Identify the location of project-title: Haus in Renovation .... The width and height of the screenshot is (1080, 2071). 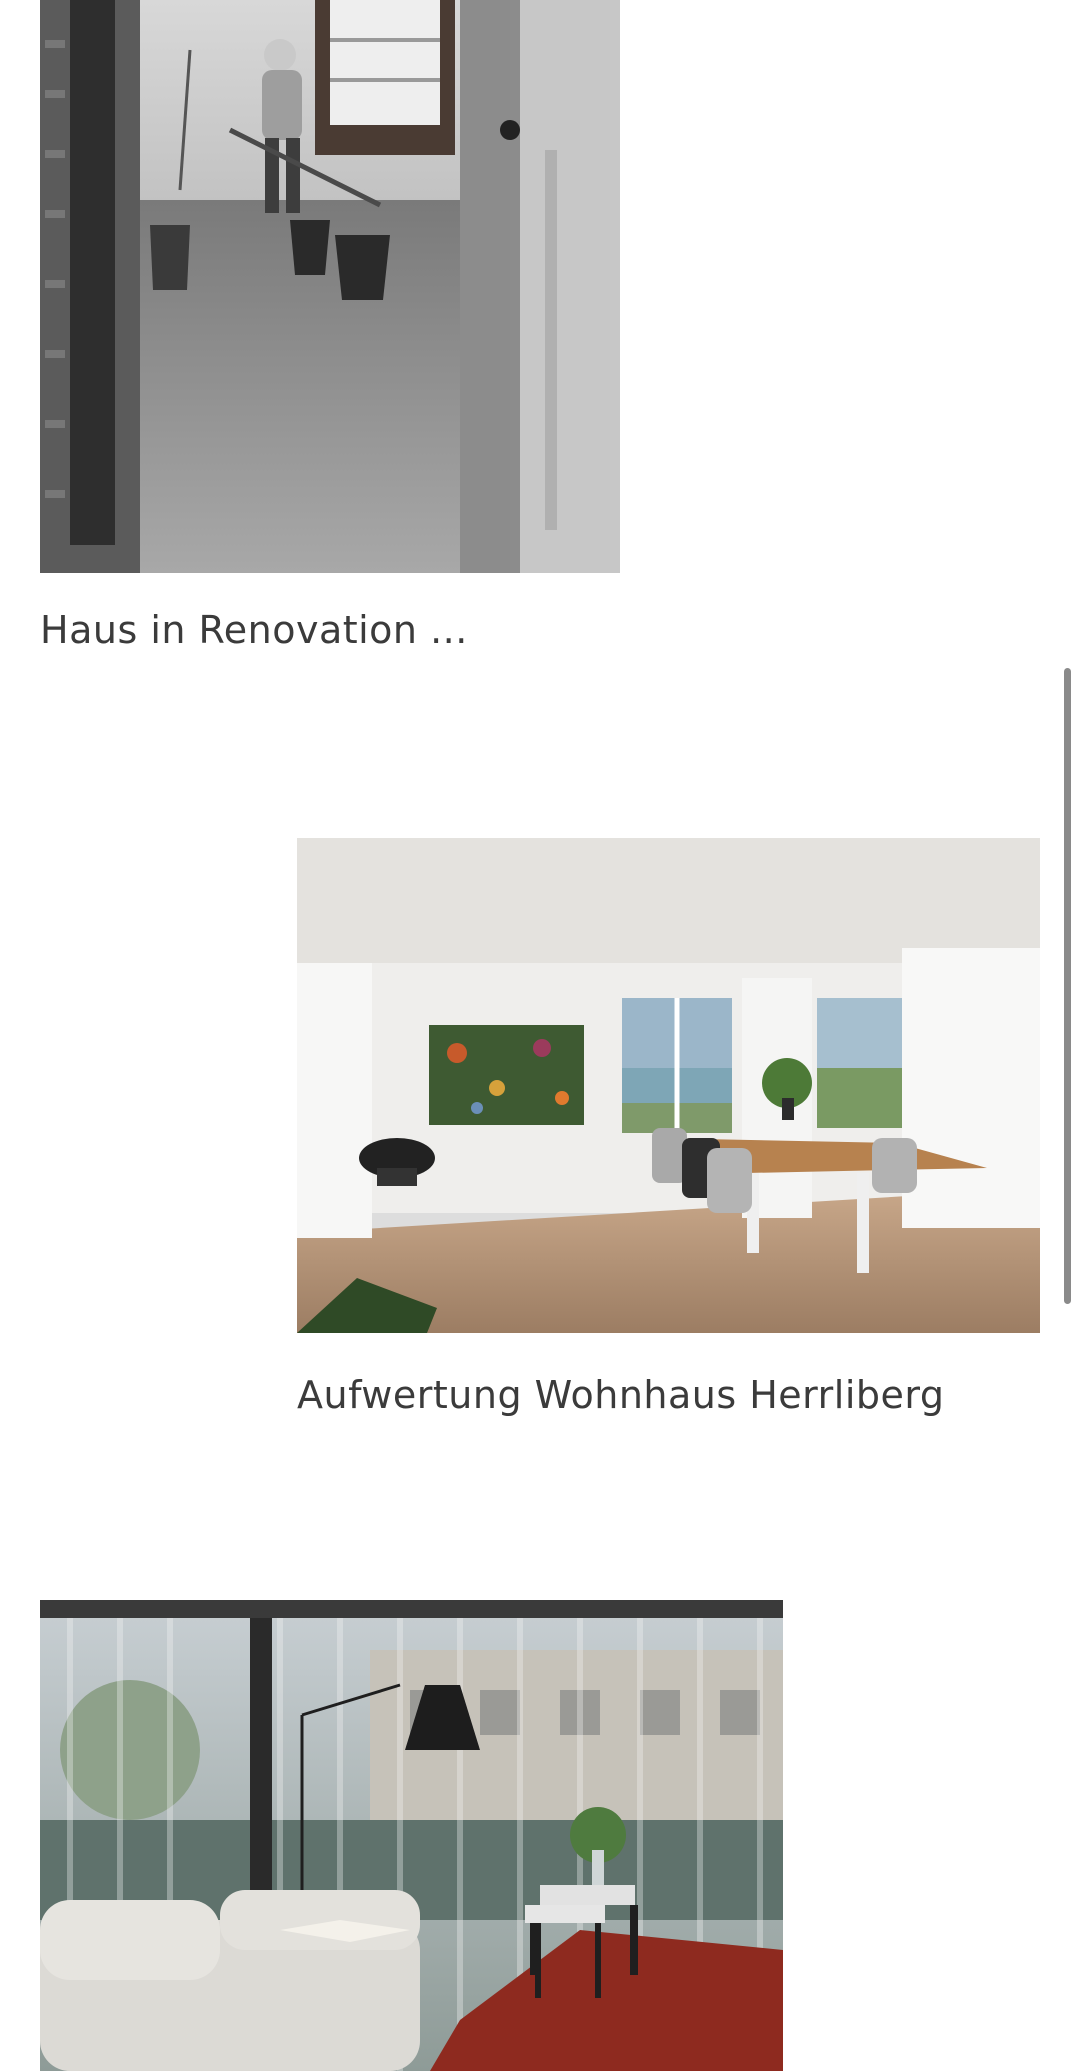
(254, 630).